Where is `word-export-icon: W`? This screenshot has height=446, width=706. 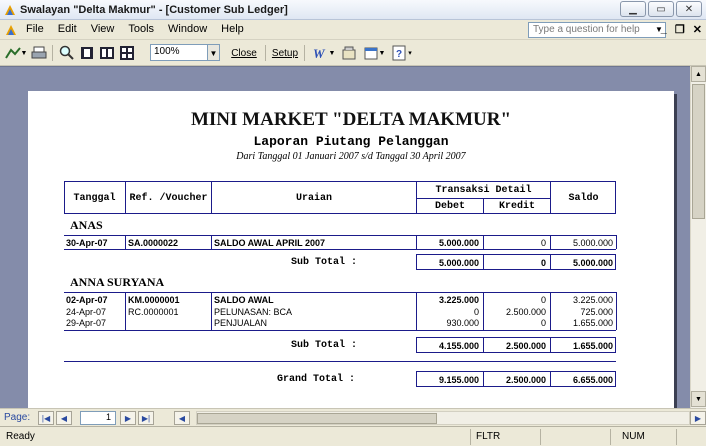 word-export-icon: W is located at coordinates (319, 53).